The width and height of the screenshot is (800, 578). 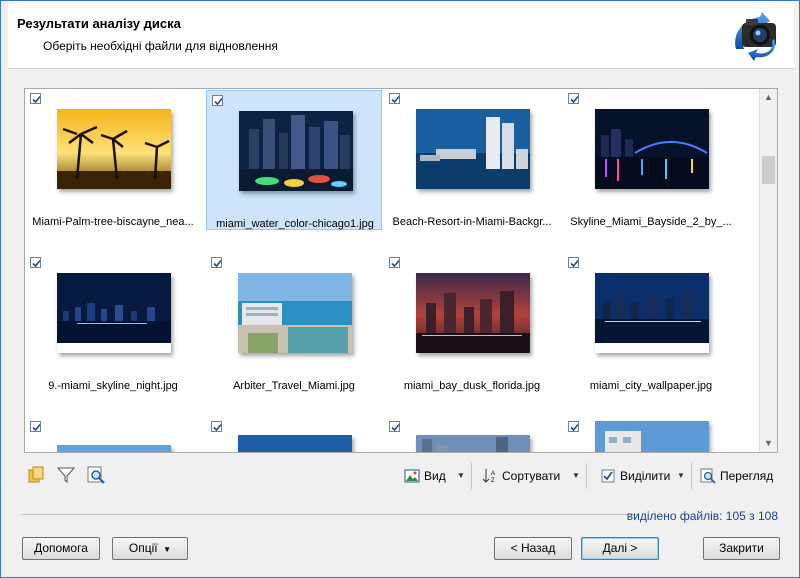 What do you see at coordinates (768, 270) in the screenshot?
I see `gallery-scrollbar: ▲ ▼` at bounding box center [768, 270].